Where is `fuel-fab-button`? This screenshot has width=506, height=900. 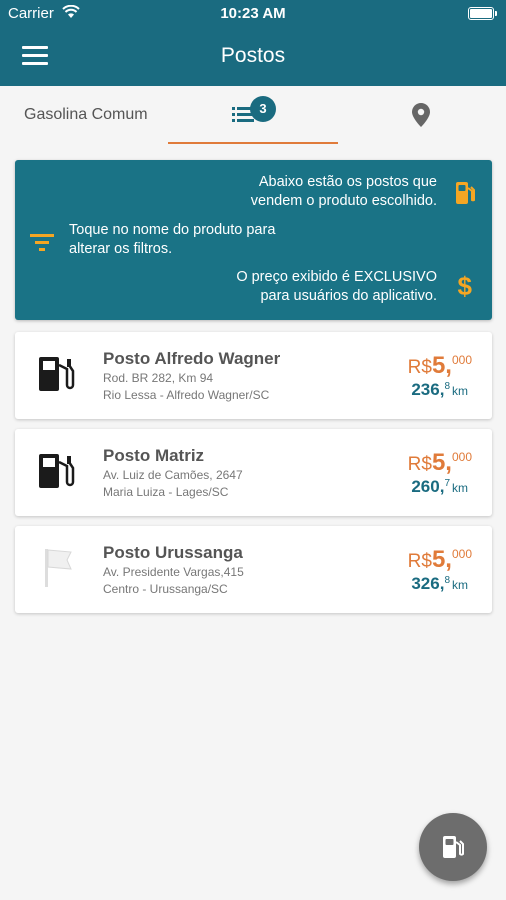 fuel-fab-button is located at coordinates (453, 847).